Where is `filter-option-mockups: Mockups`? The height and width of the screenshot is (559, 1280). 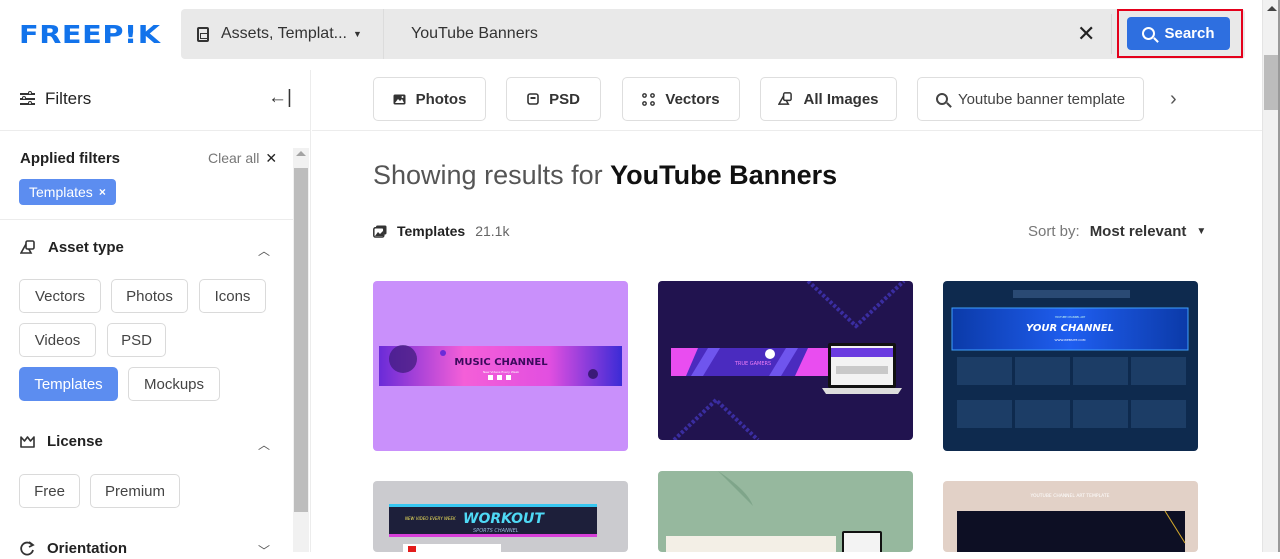
filter-option-mockups: Mockups is located at coordinates (174, 384).